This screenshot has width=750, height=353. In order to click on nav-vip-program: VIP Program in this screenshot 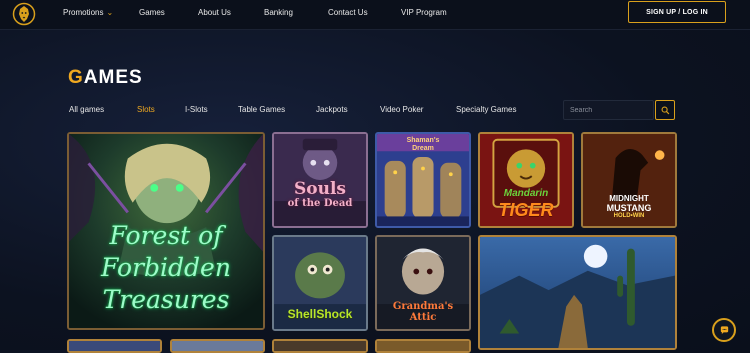, I will do `click(424, 12)`.